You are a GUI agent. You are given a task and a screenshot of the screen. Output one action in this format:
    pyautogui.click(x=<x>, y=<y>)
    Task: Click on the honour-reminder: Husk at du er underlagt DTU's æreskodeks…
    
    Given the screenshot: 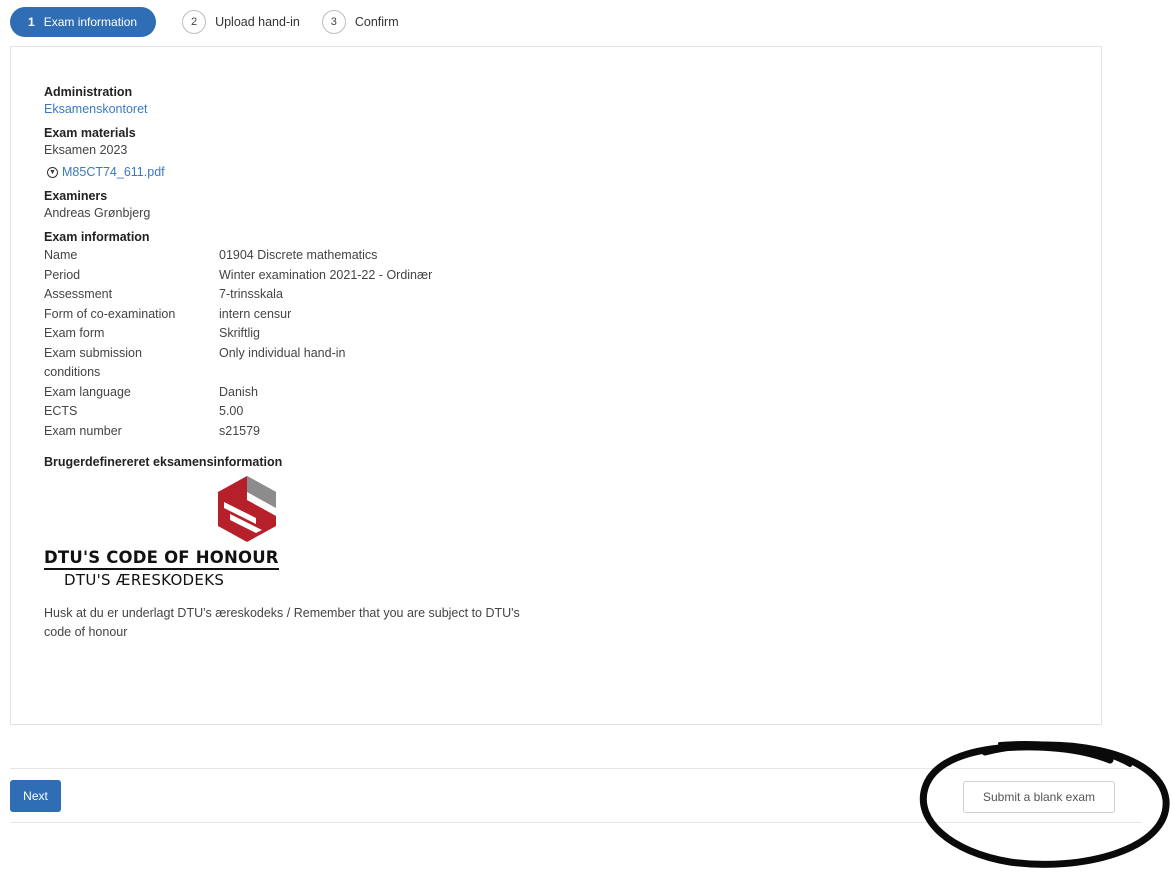 What is the action you would take?
    pyautogui.click(x=282, y=622)
    